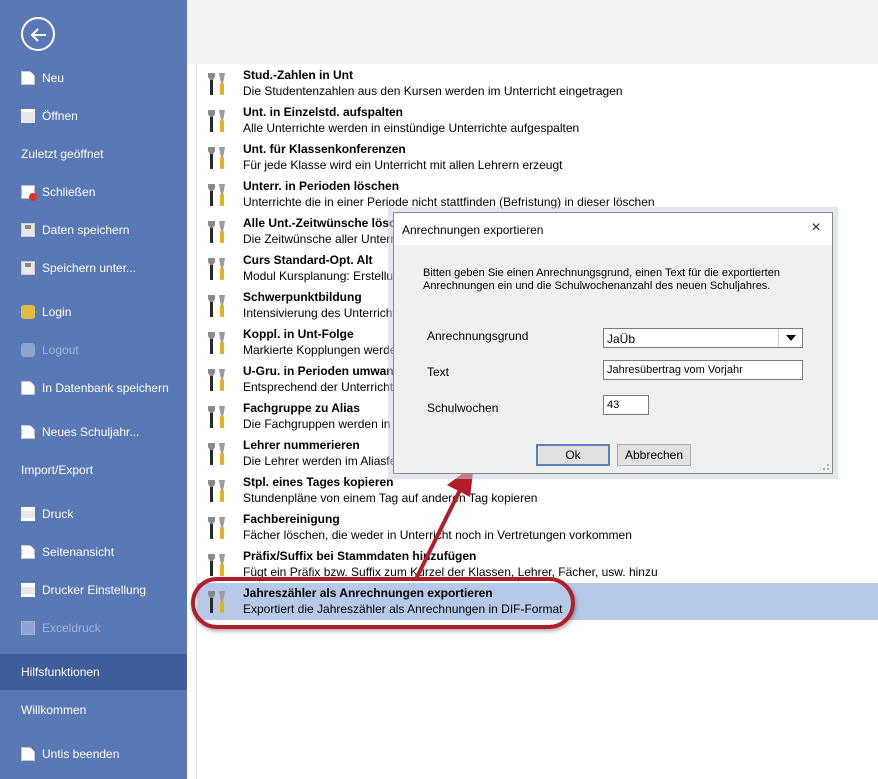 This screenshot has width=878, height=779. What do you see at coordinates (318, 482) in the screenshot?
I see `function-title: Stpl. eines Tages kopieren` at bounding box center [318, 482].